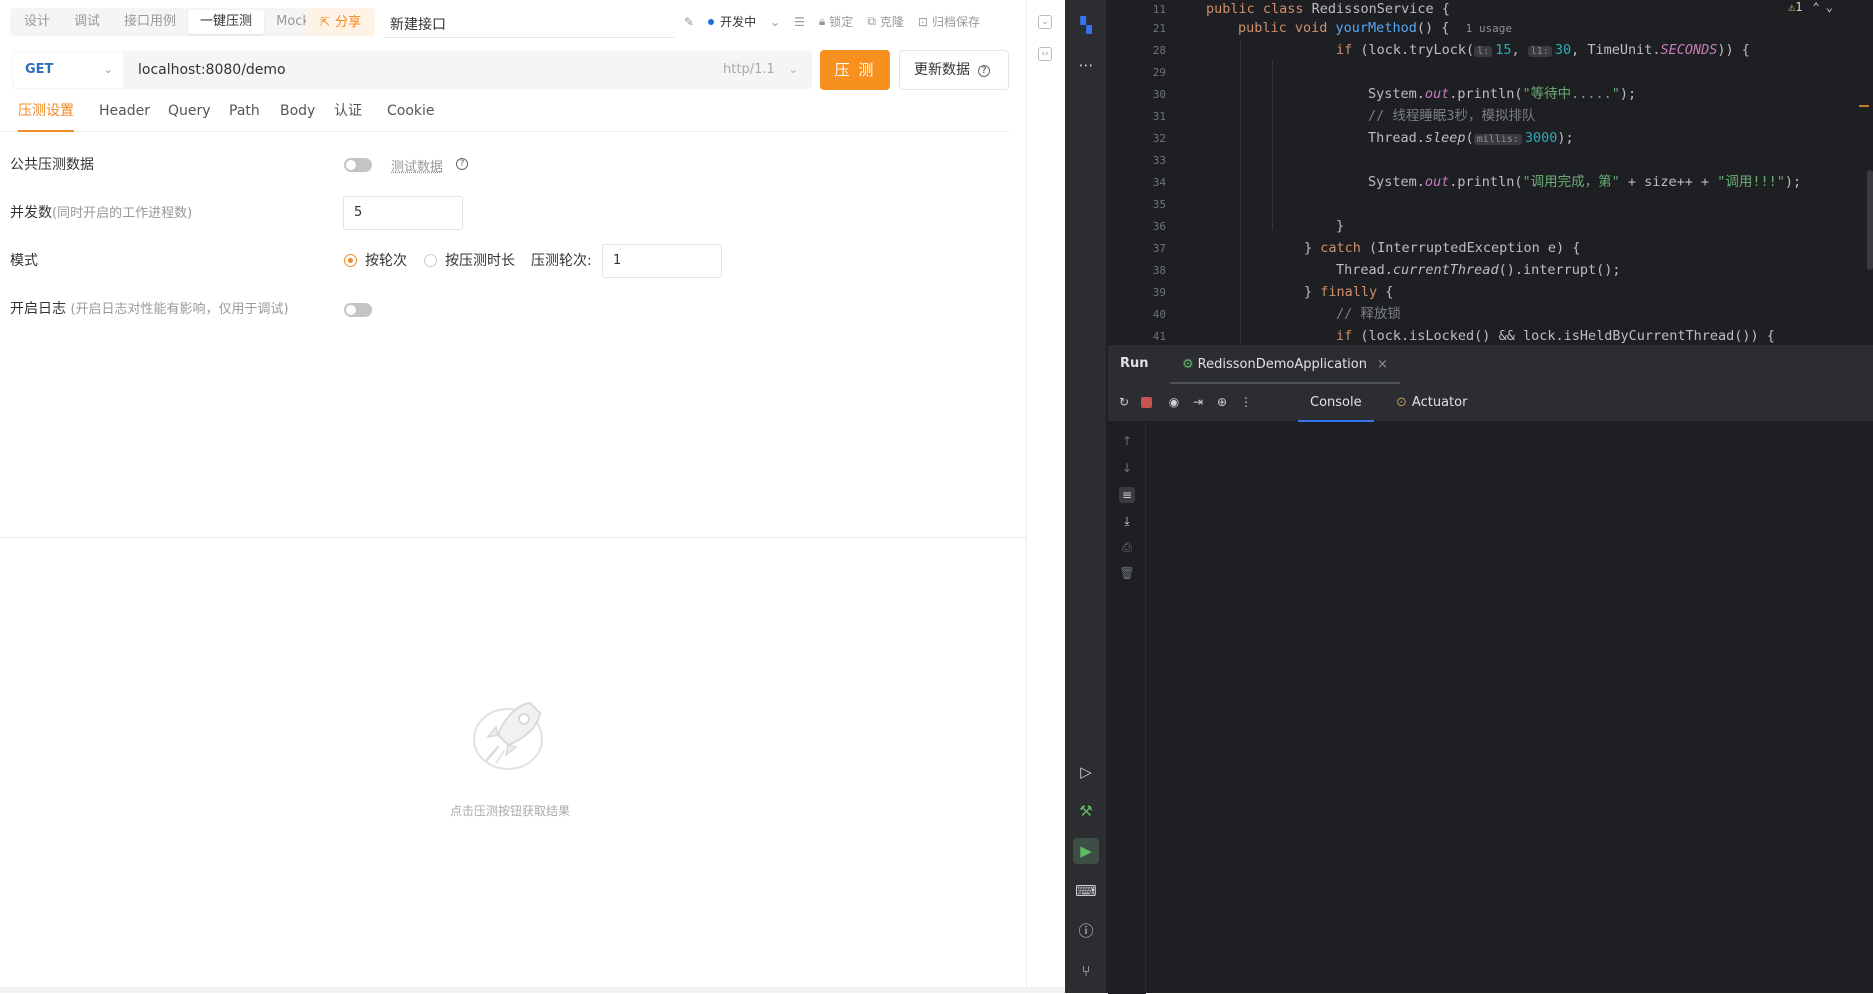 The image size is (1873, 994). What do you see at coordinates (1086, 811) in the screenshot?
I see `build-hammer-icon: ⚒` at bounding box center [1086, 811].